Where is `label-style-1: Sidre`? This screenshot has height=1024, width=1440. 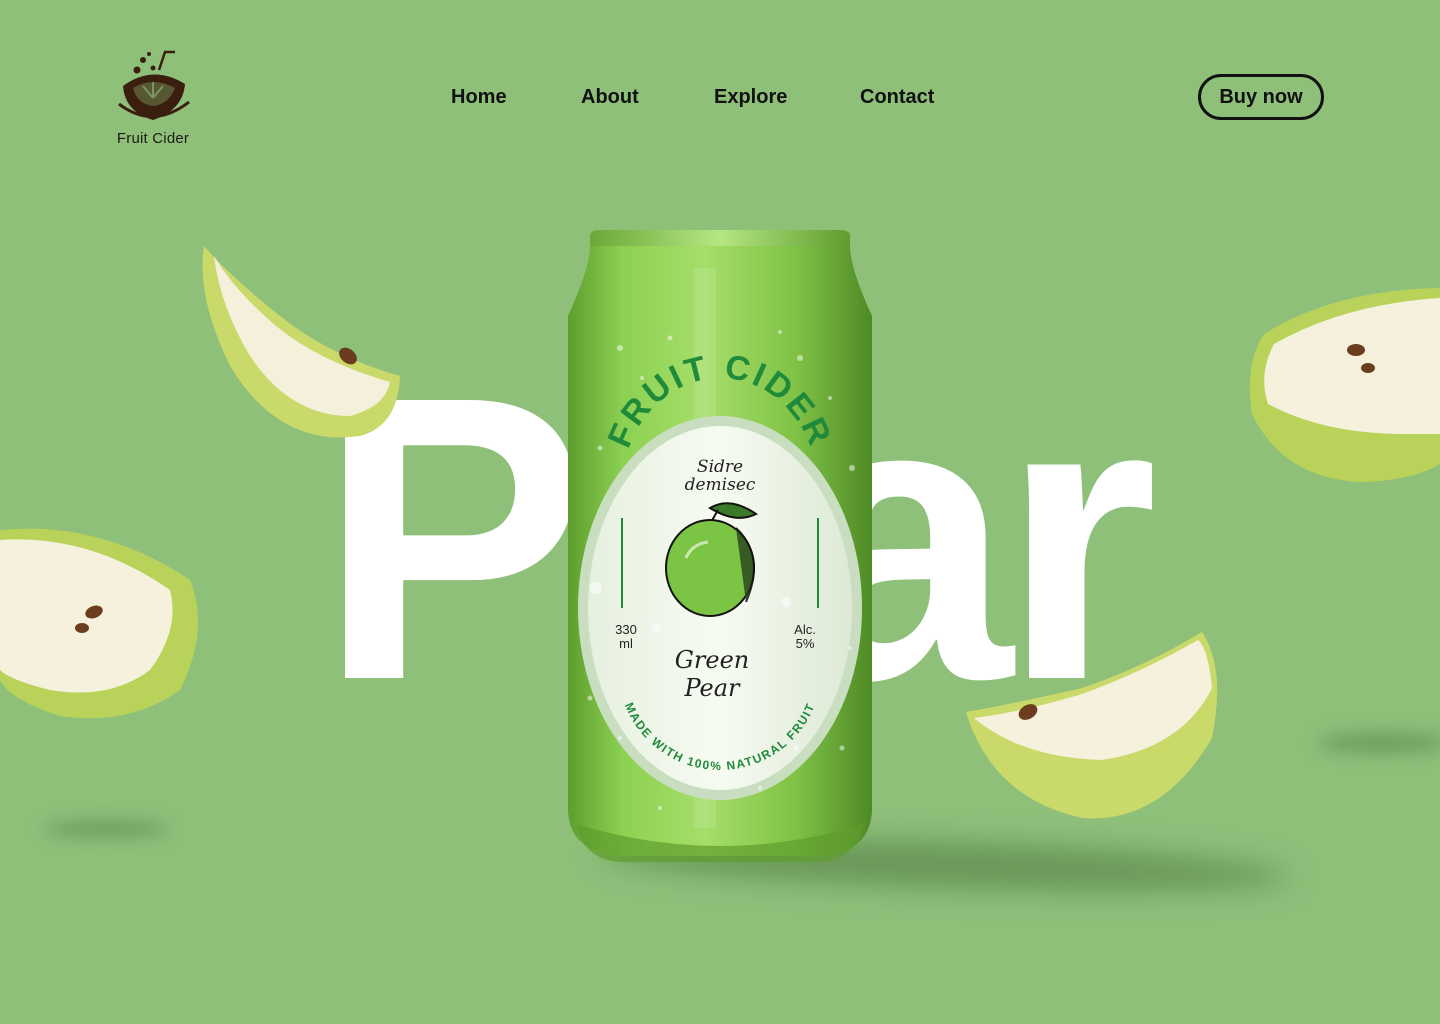 label-style-1: Sidre is located at coordinates (720, 467).